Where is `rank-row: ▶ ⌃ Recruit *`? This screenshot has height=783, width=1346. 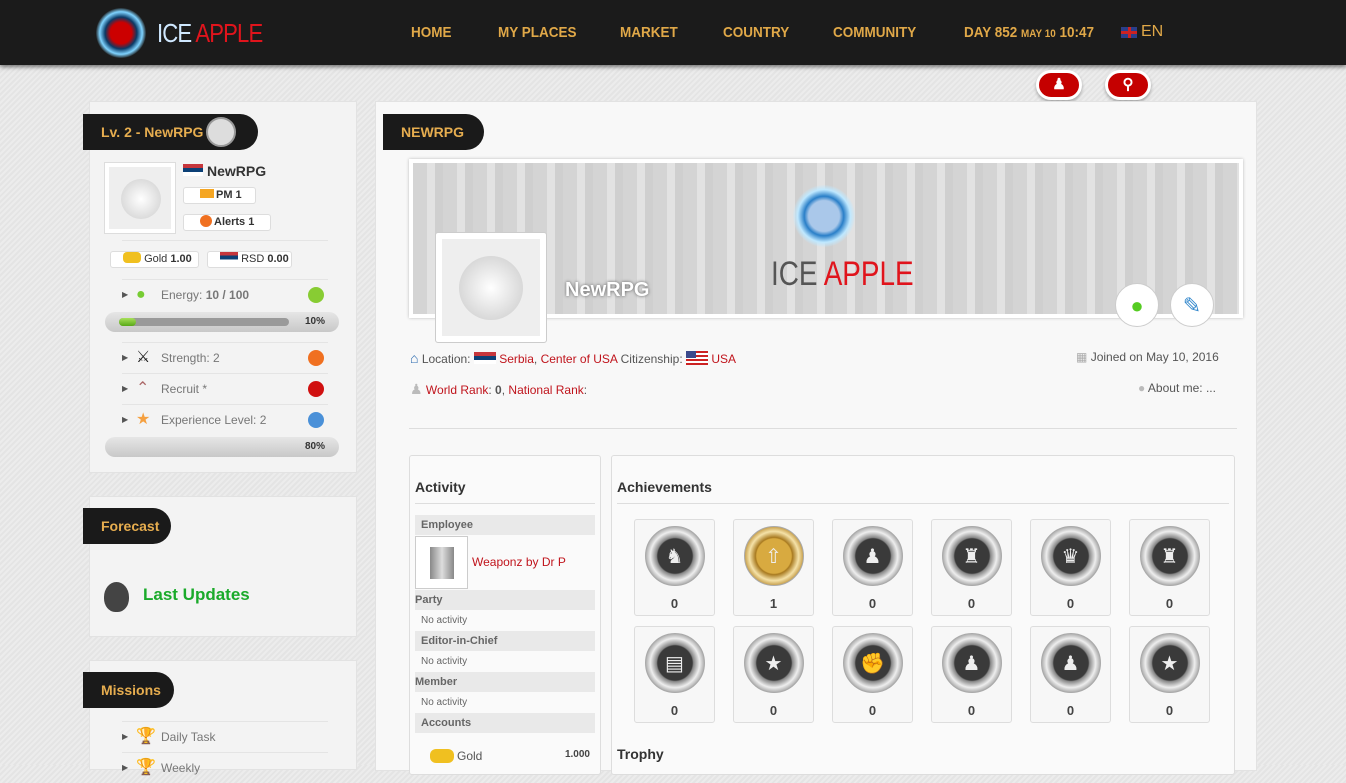
rank-row: ▶ ⌃ Recruit * is located at coordinates (225, 388).